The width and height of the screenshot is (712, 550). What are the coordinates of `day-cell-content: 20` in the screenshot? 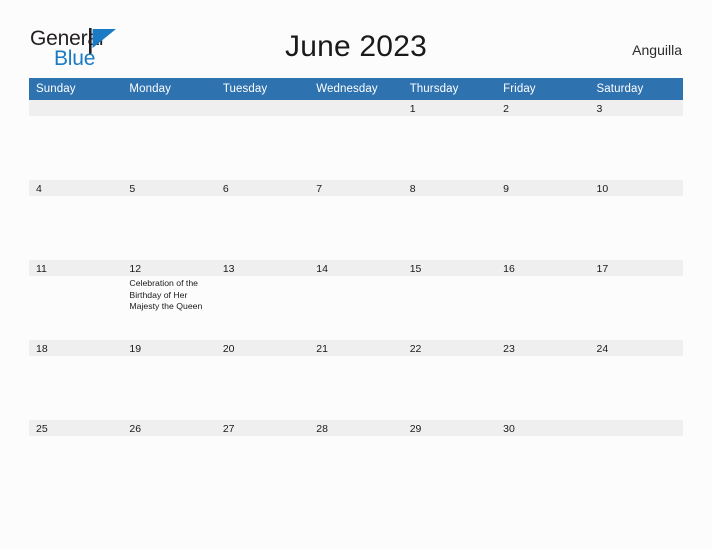 It's located at (262, 380).